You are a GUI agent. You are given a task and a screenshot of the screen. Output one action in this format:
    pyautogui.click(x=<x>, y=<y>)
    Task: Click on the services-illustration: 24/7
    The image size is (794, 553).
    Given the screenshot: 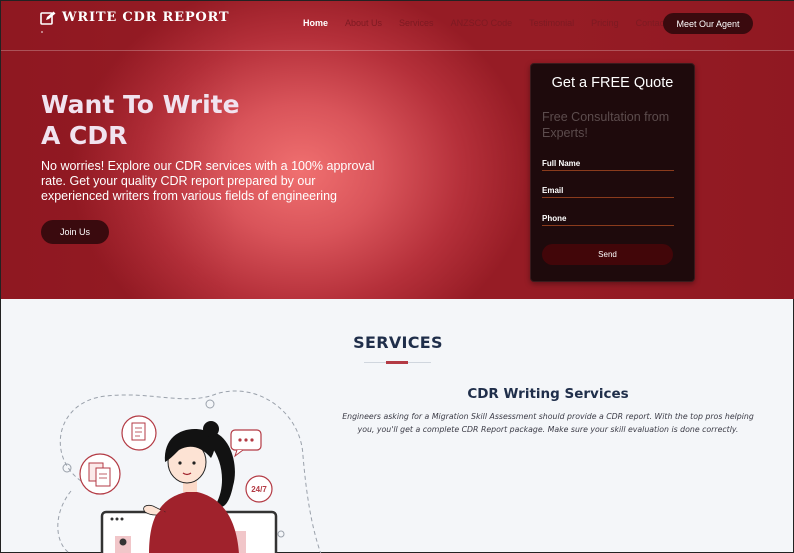 What is the action you would take?
    pyautogui.click(x=189, y=471)
    